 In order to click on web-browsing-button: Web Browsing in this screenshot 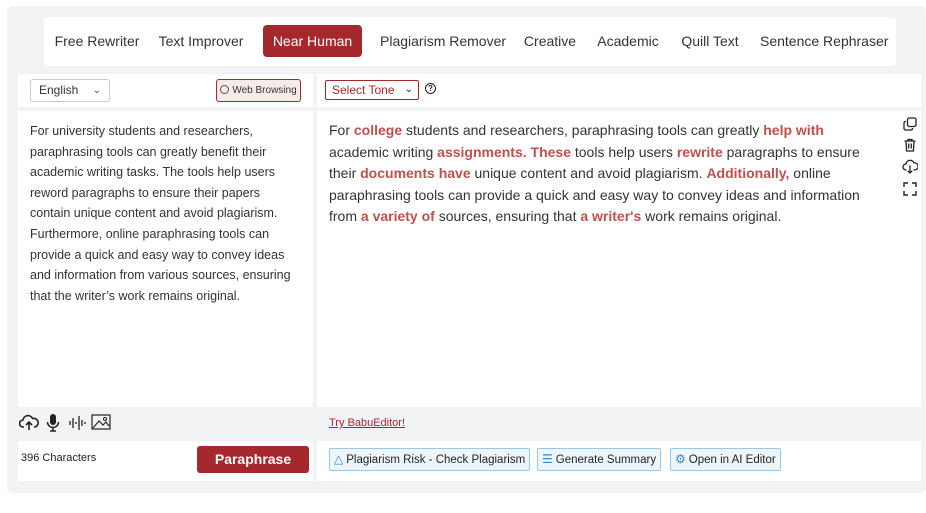, I will do `click(258, 90)`.